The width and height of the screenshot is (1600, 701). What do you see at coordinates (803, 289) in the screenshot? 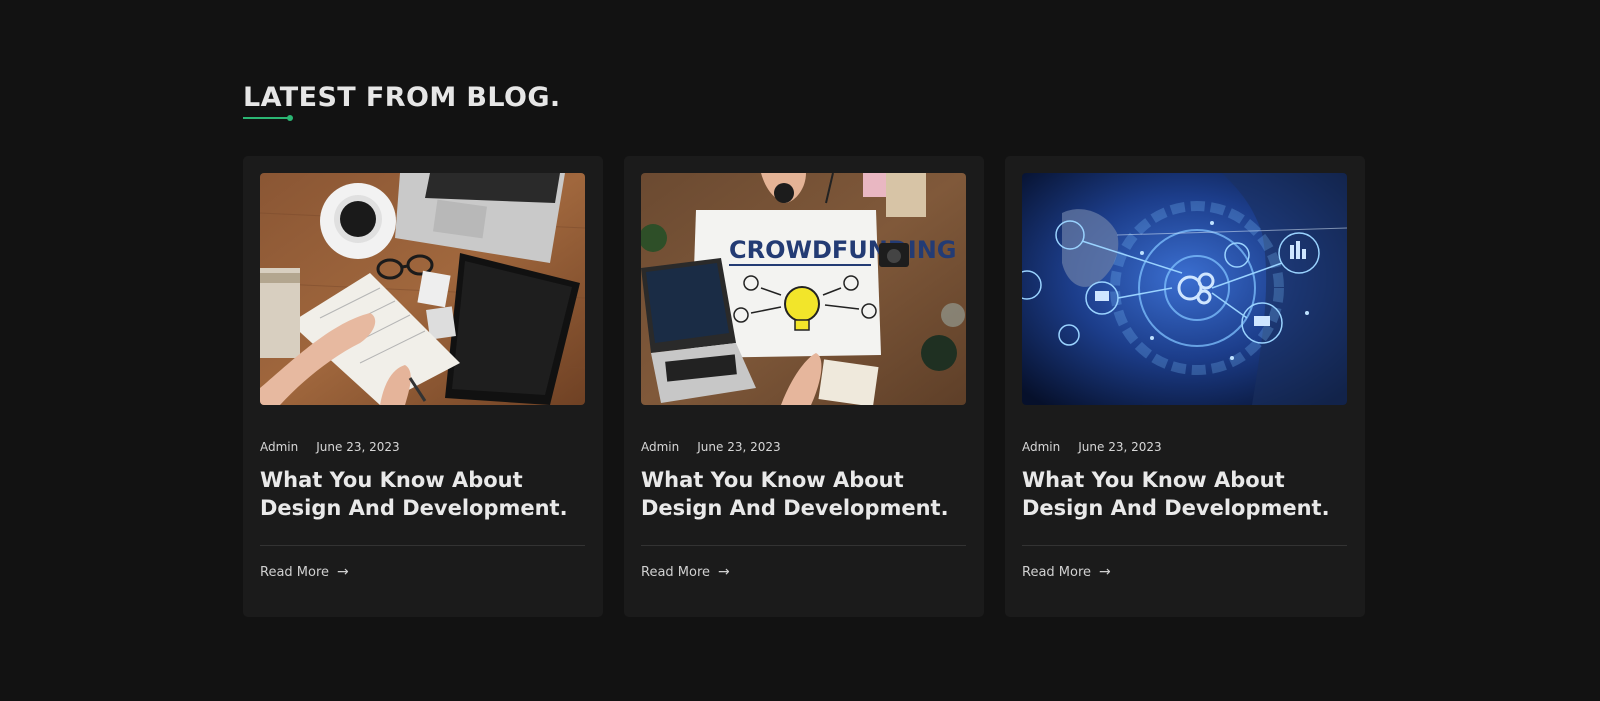
I see `post-image: CROWDFUNDING` at bounding box center [803, 289].